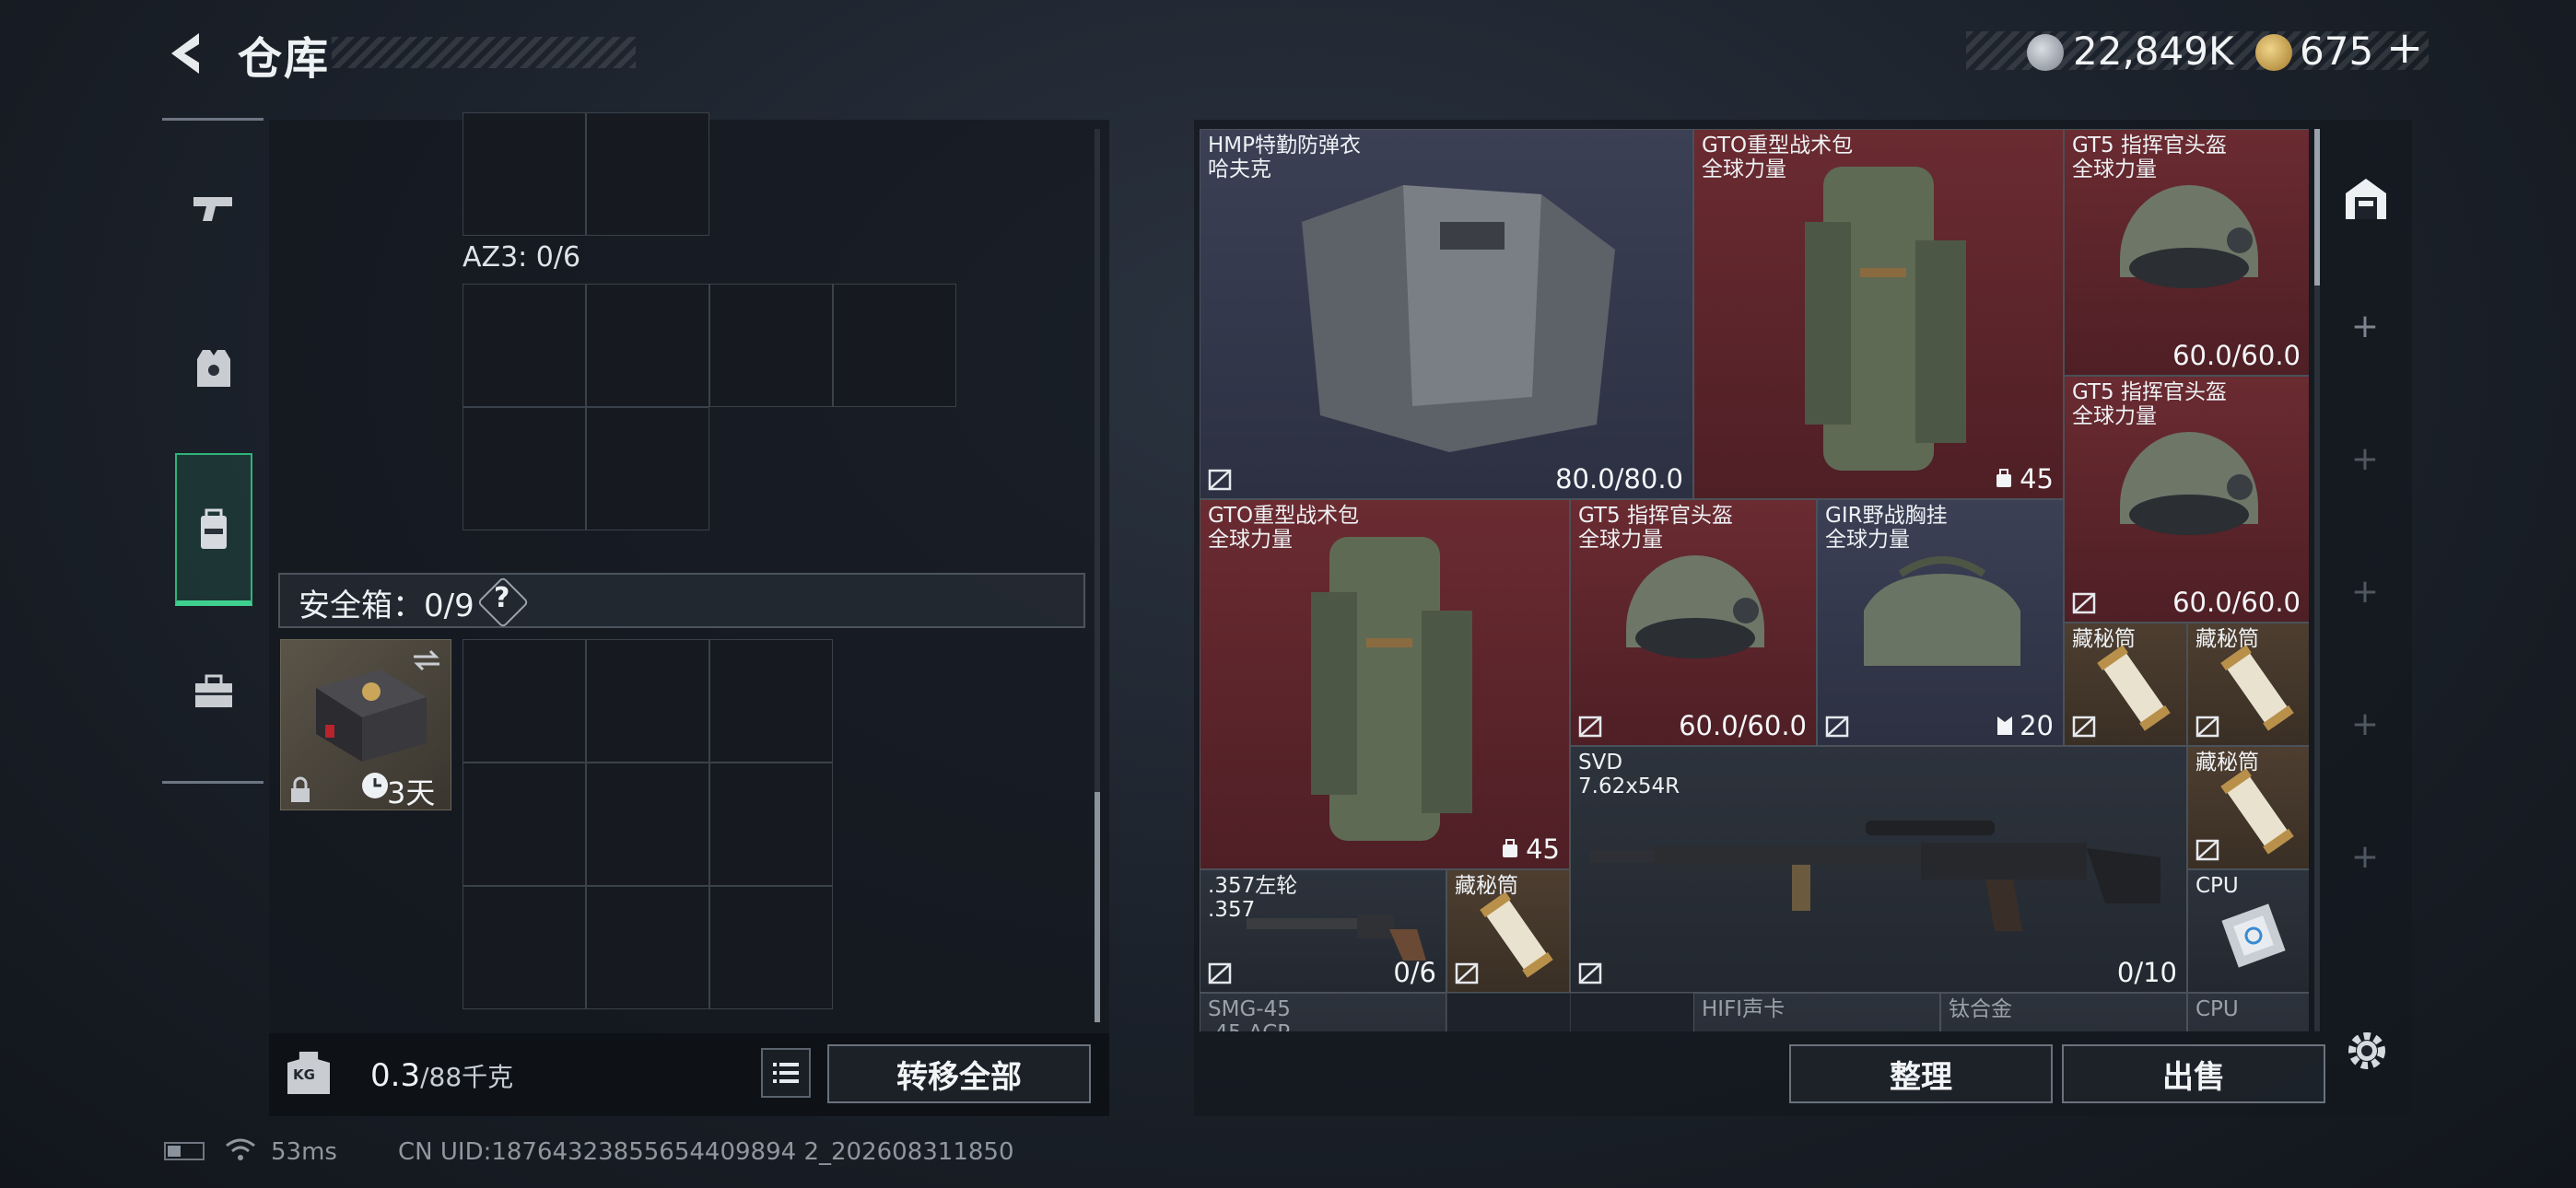  I want to click on item-titanium-alloy: 钛合金, so click(2063, 1012).